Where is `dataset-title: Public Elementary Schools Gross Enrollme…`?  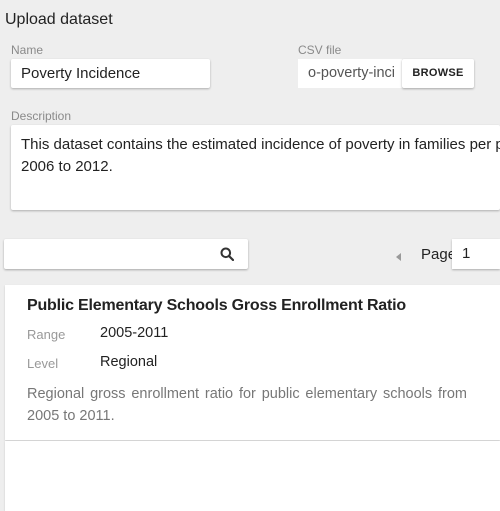 dataset-title: Public Elementary Schools Gross Enrollme… is located at coordinates (216, 306).